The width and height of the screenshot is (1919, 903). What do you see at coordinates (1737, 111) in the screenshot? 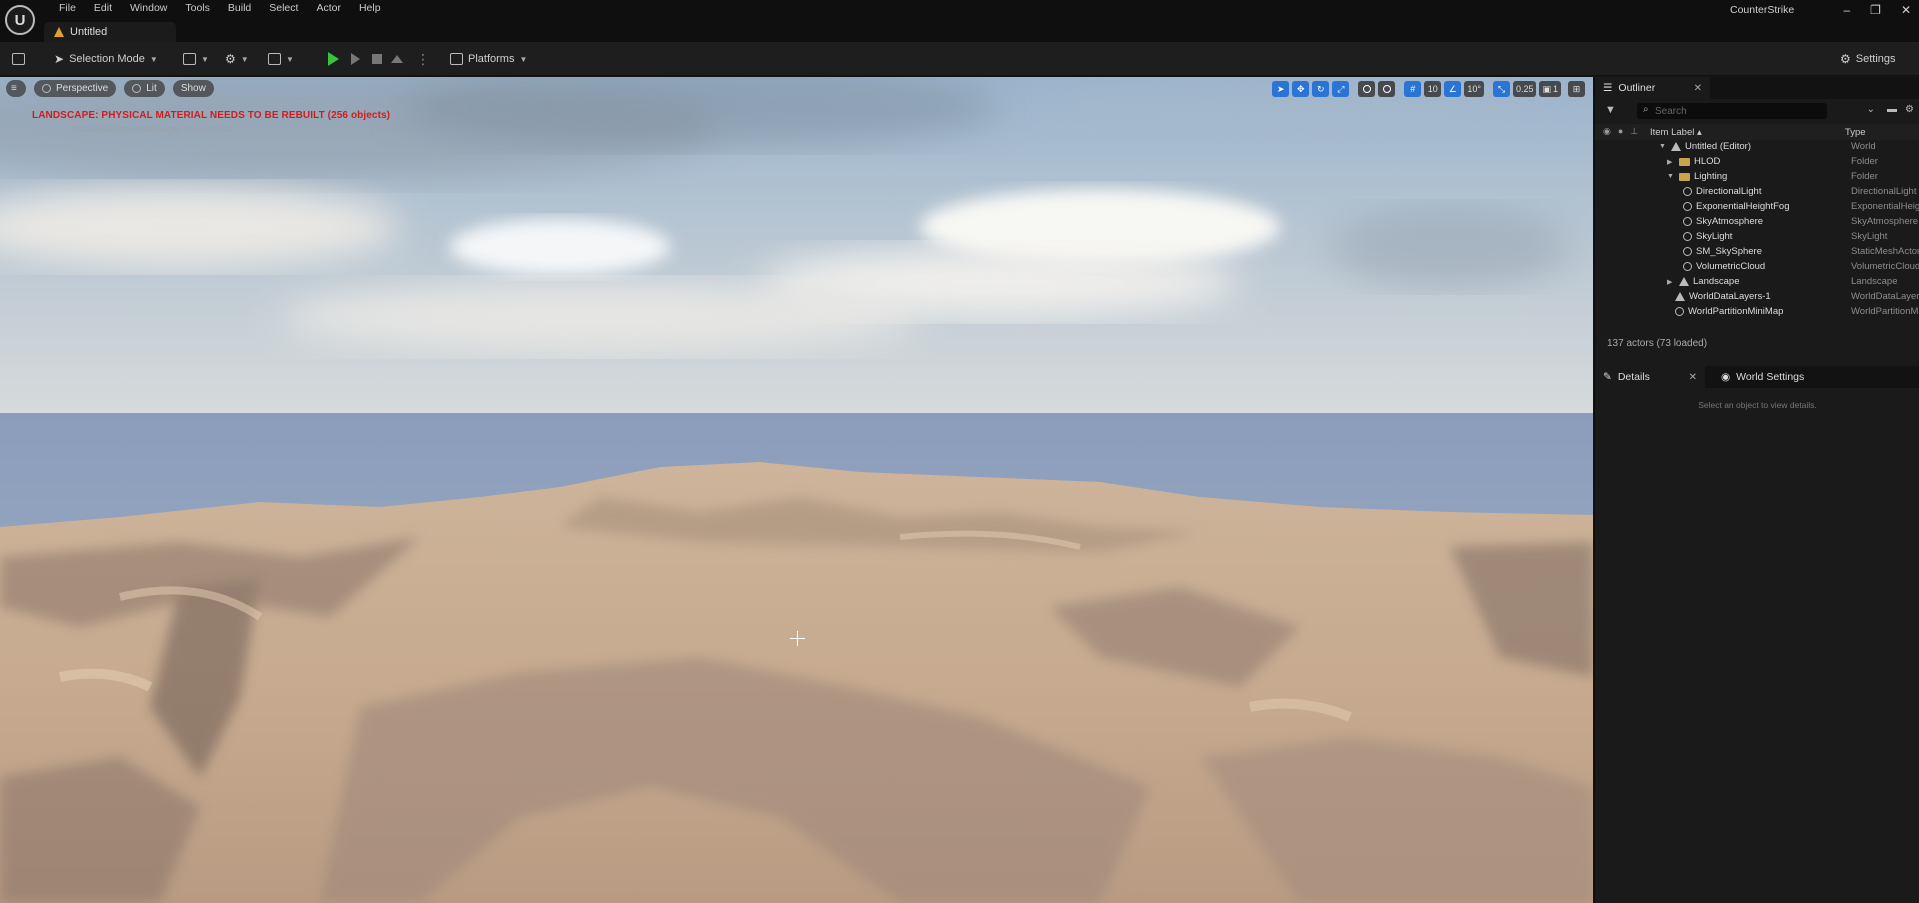
I see `outliner-search-input` at bounding box center [1737, 111].